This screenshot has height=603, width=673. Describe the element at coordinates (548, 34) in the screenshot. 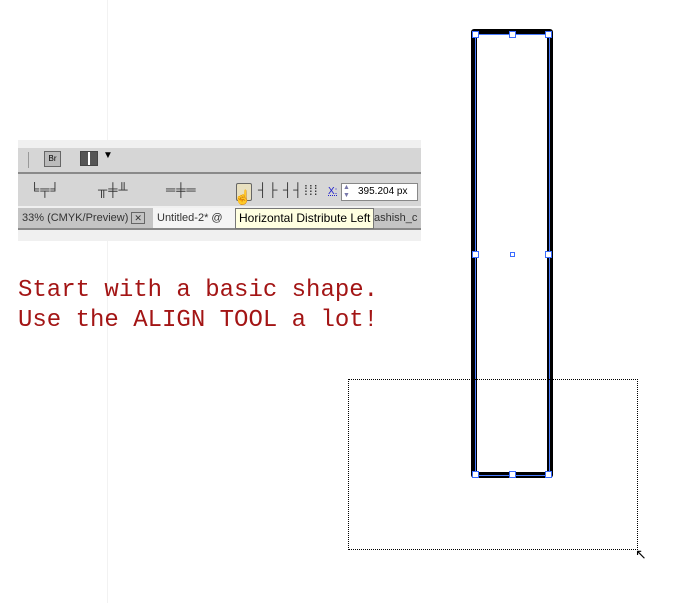

I see `handle-top-right` at that location.